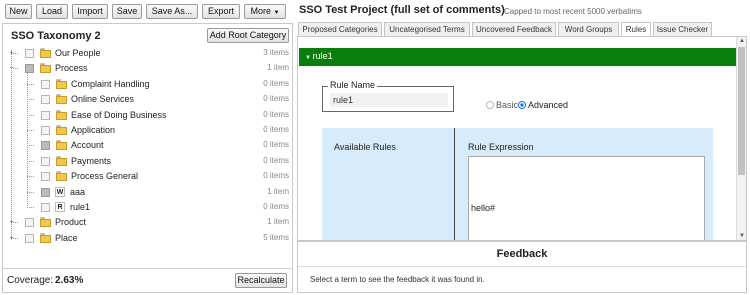 The height and width of the screenshot is (295, 750). I want to click on more-label: More, so click(261, 11).